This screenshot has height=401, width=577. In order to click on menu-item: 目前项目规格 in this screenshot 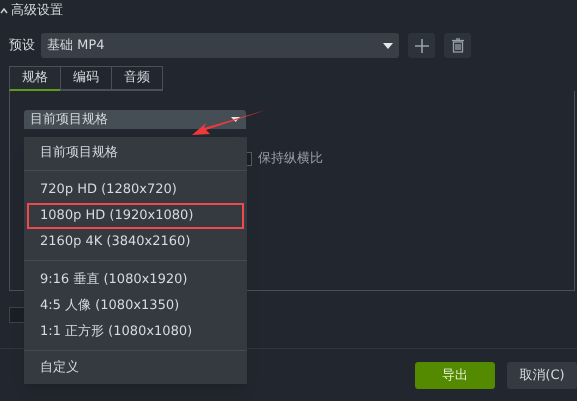, I will do `click(135, 153)`.